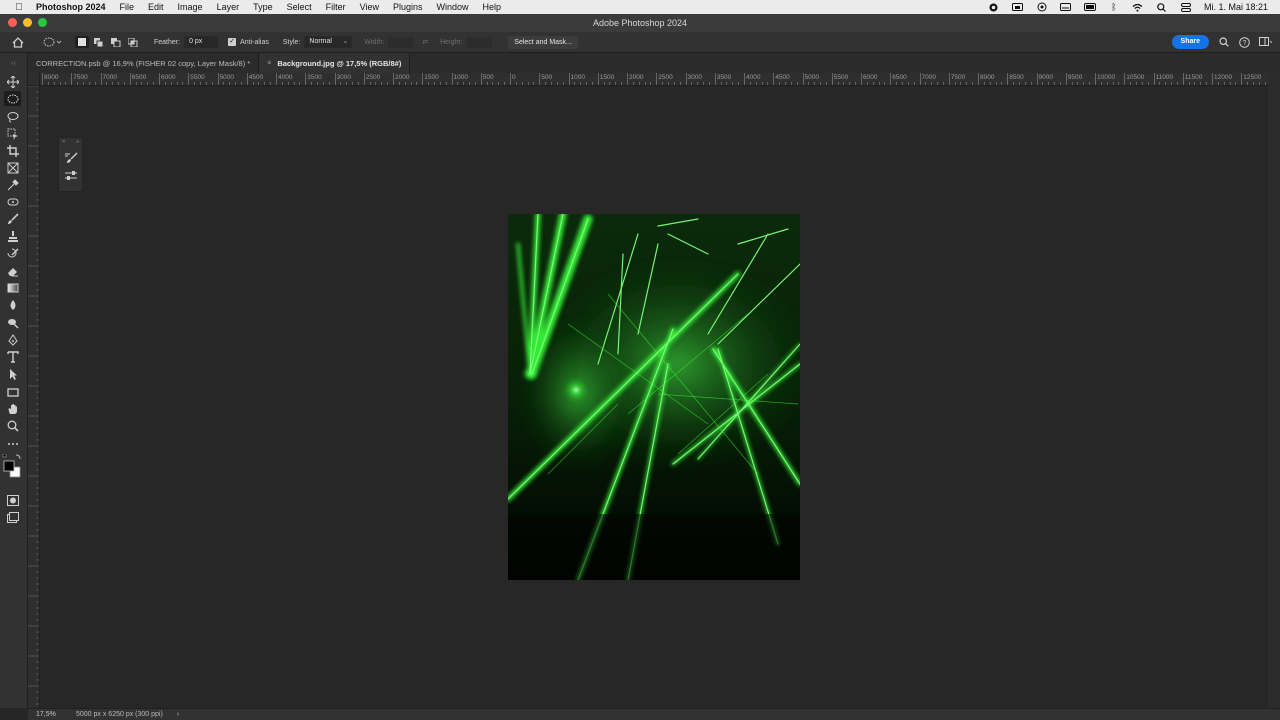  What do you see at coordinates (479, 42) in the screenshot?
I see `height-input` at bounding box center [479, 42].